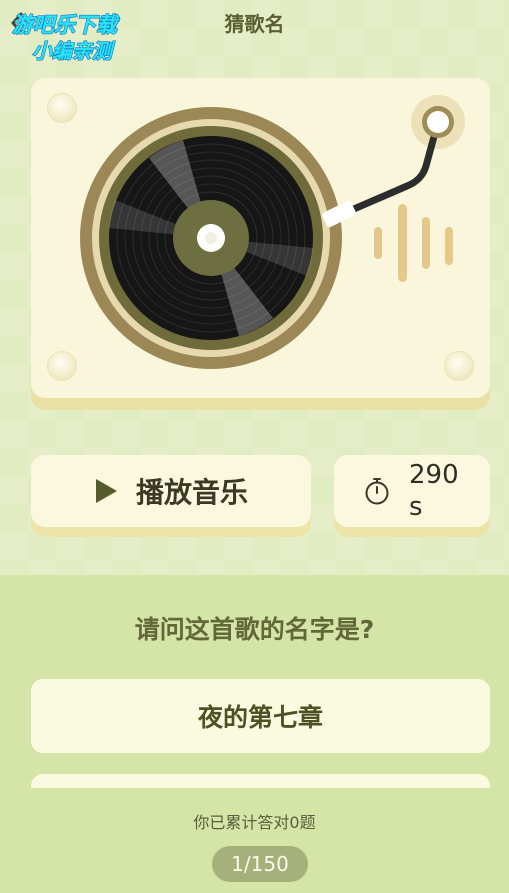  What do you see at coordinates (393, 161) in the screenshot?
I see `tonearm` at bounding box center [393, 161].